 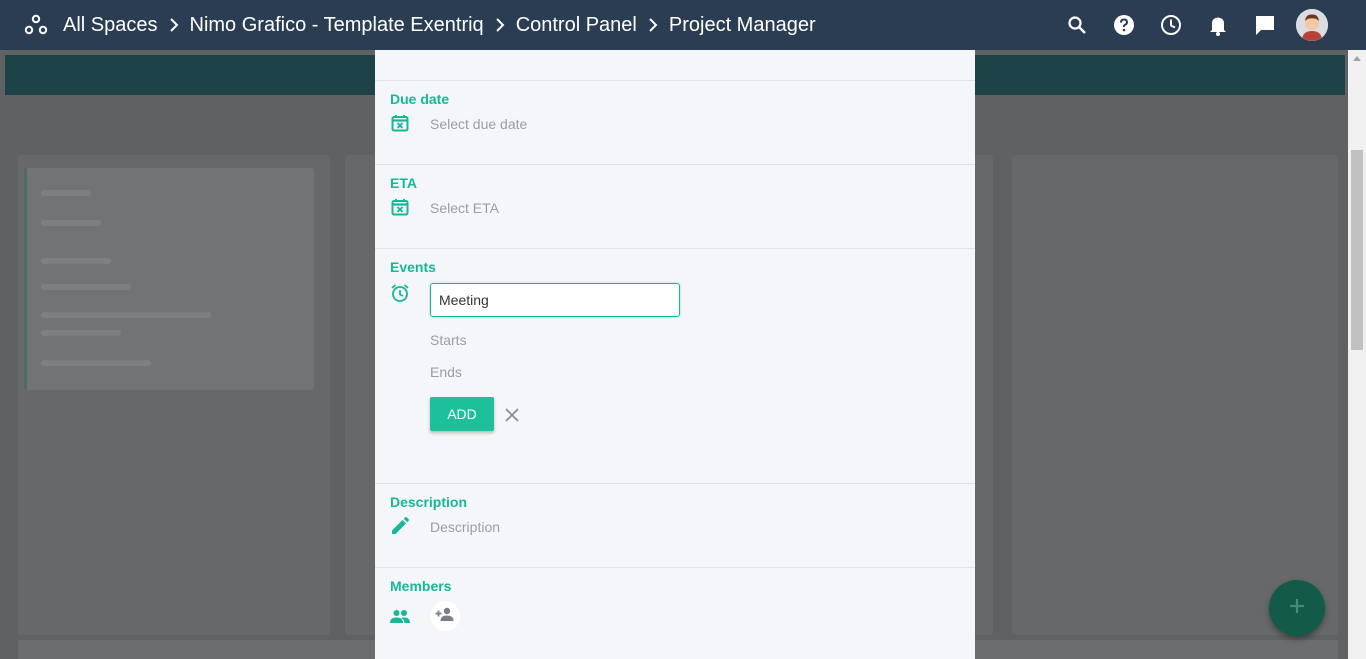 What do you see at coordinates (413, 267) in the screenshot?
I see `events-label: Events` at bounding box center [413, 267].